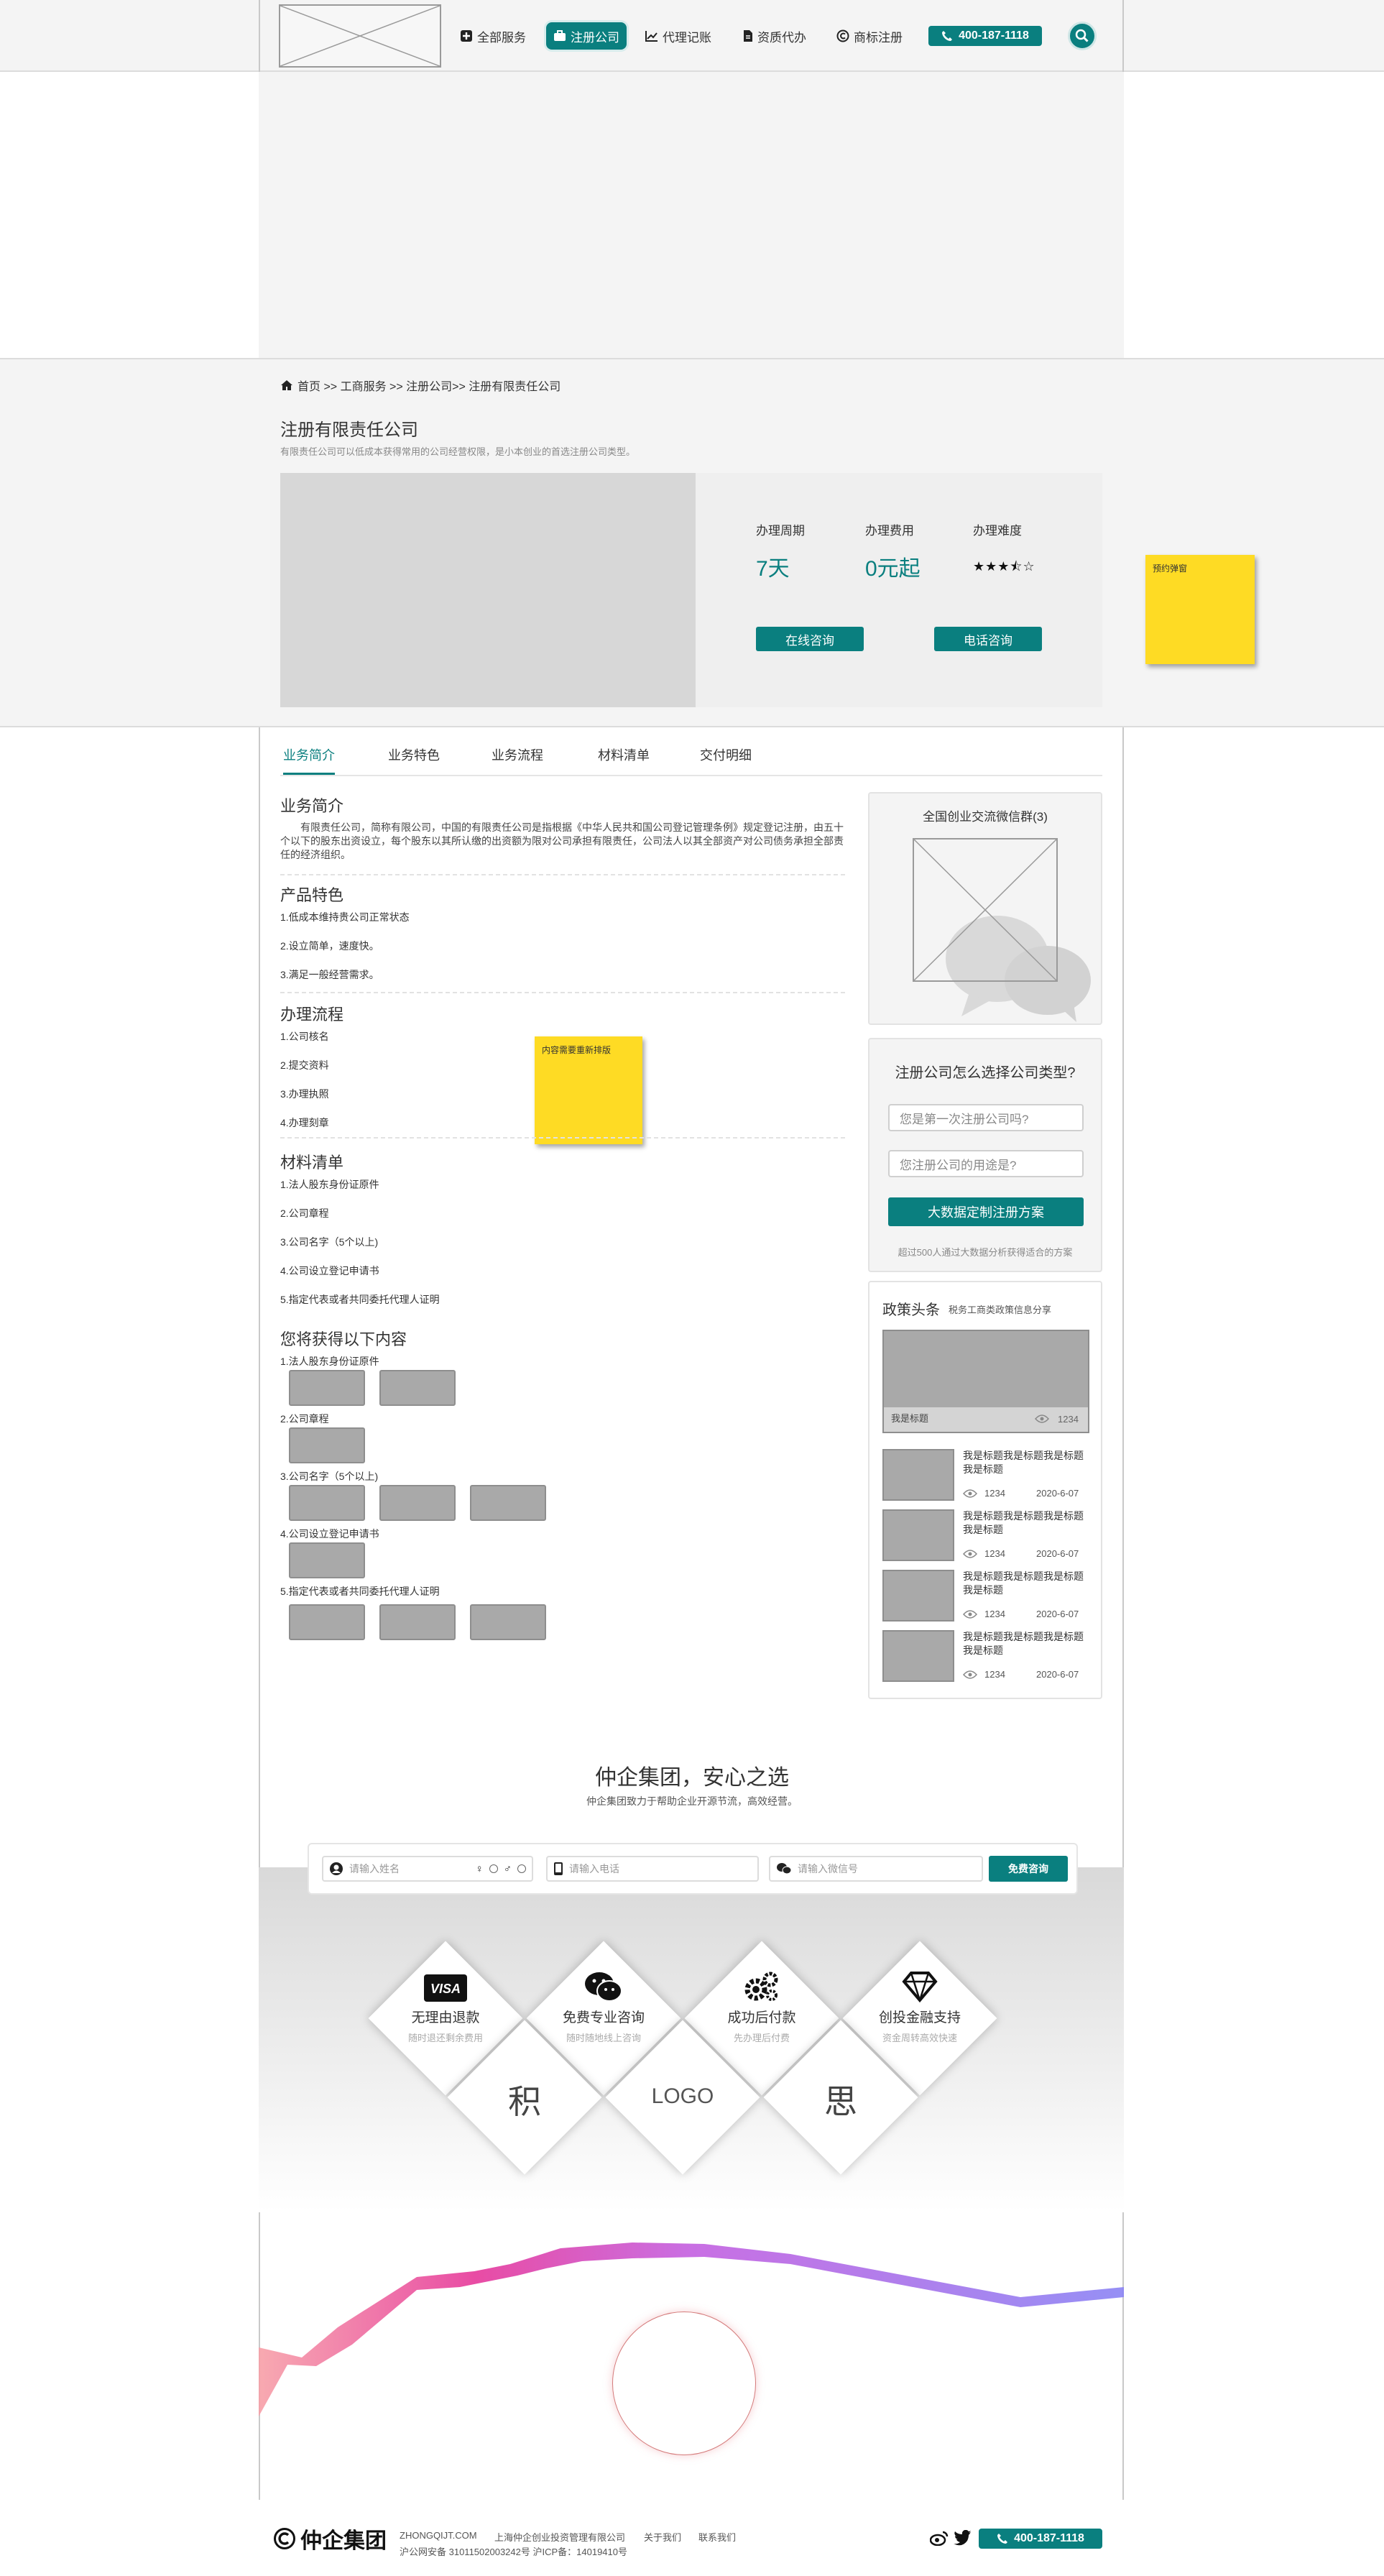 This screenshot has width=1384, height=2576. What do you see at coordinates (604, 2038) in the screenshot?
I see `service-subtitle: 随时随地线上咨询` at bounding box center [604, 2038].